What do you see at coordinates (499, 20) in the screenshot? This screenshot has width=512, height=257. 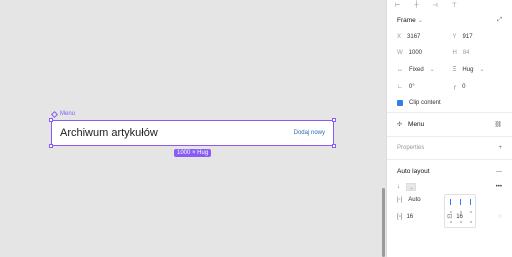 I see `resize-to-fit-icon: ⤢` at bounding box center [499, 20].